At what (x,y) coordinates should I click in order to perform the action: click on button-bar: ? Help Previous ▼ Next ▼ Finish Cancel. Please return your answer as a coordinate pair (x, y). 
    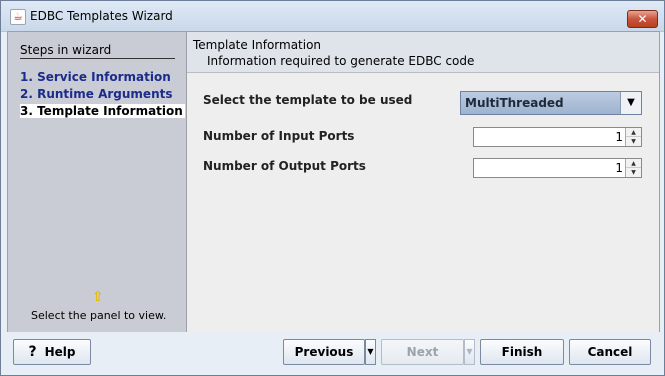
    Looking at the image, I should click on (332, 353).